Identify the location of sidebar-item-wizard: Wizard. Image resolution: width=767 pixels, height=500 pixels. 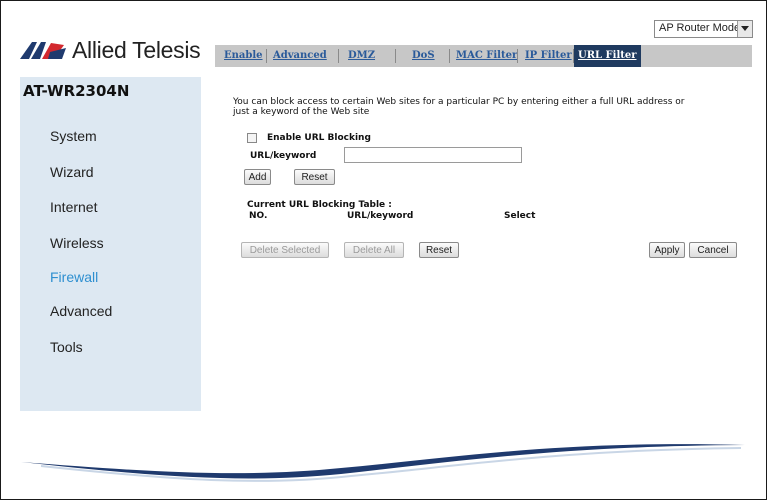
(72, 172).